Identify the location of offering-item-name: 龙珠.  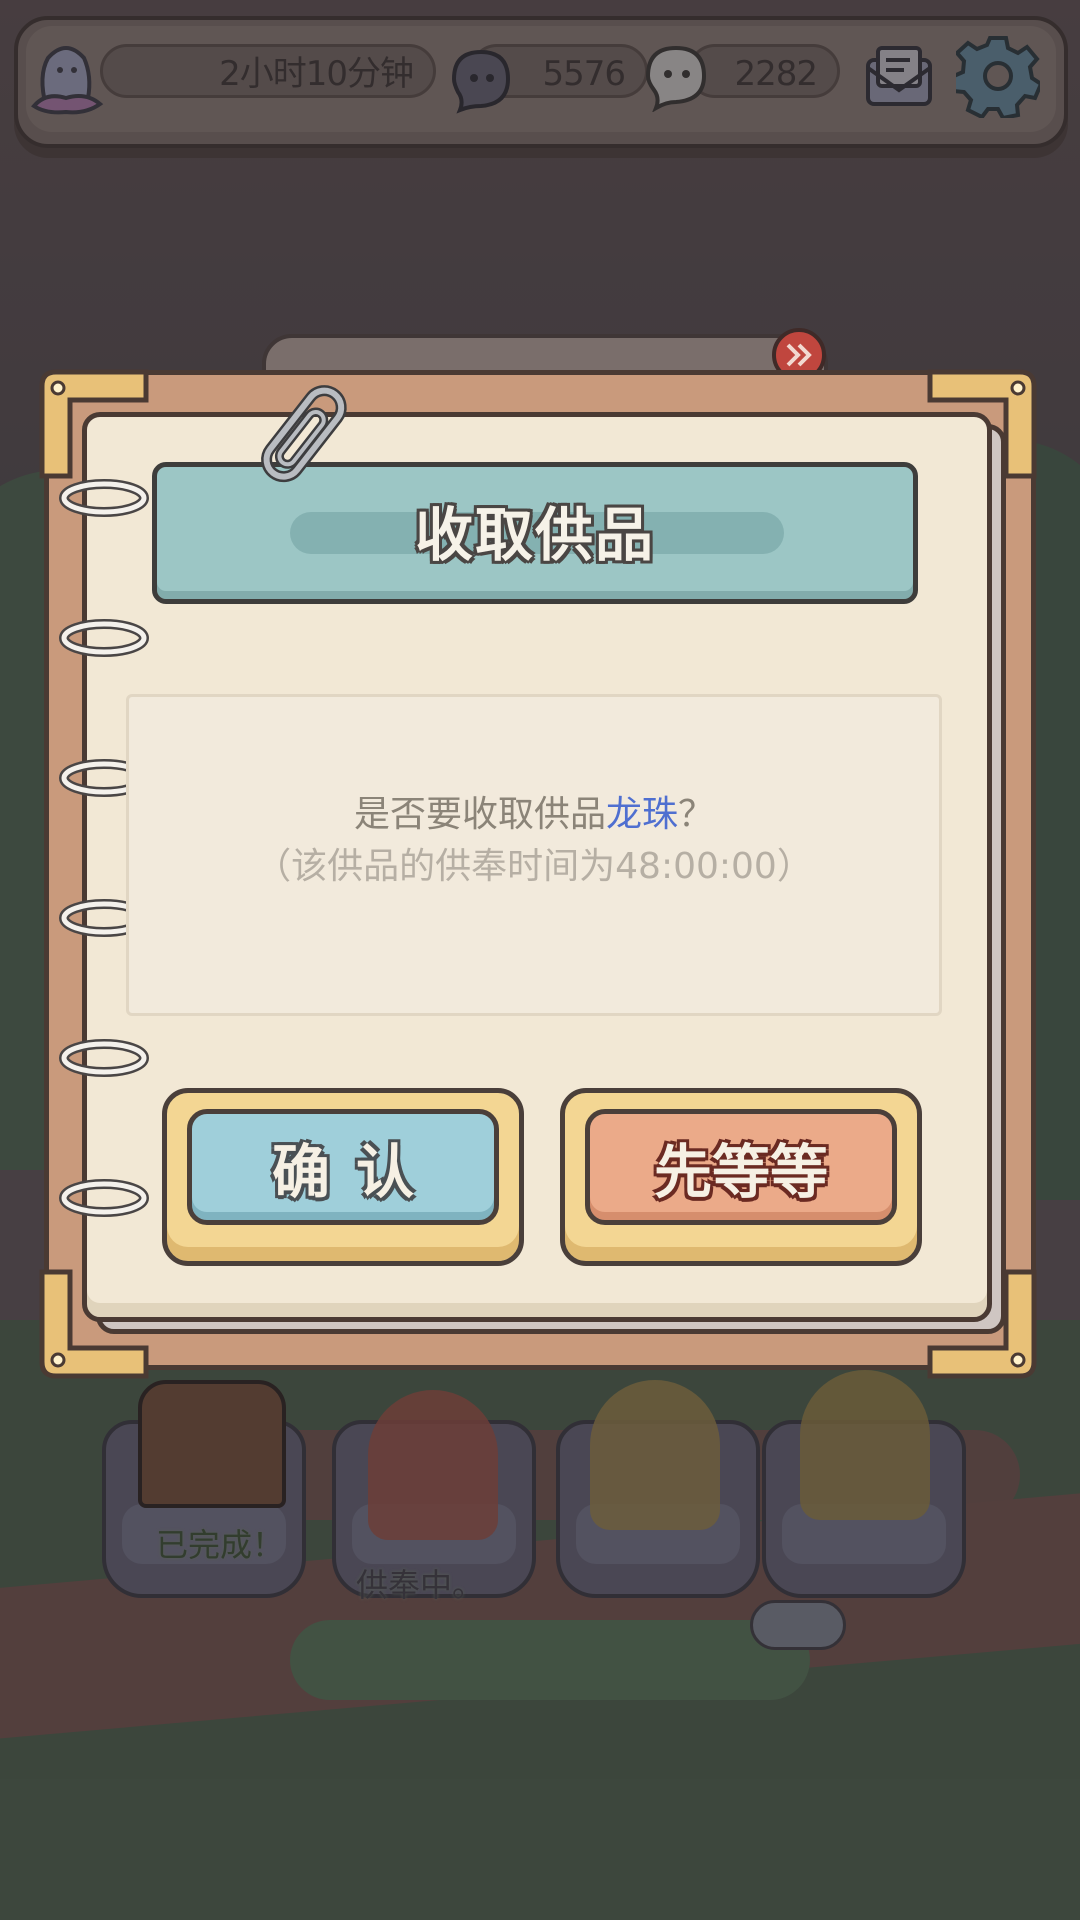
(641, 814).